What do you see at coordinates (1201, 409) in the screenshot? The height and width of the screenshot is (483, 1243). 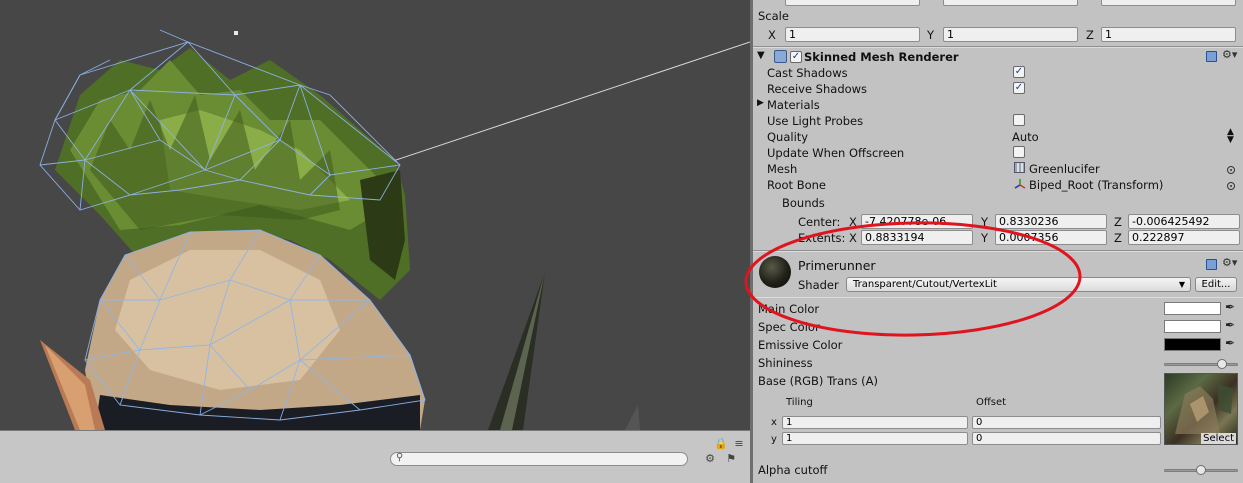 I see `base-texture-thumbnail: Select` at bounding box center [1201, 409].